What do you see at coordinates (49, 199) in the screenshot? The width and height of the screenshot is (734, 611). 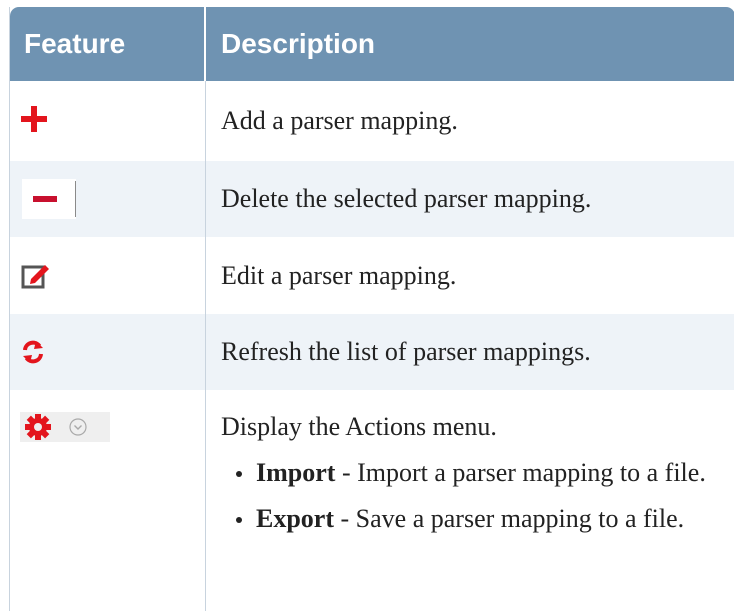 I see `minus-icon` at bounding box center [49, 199].